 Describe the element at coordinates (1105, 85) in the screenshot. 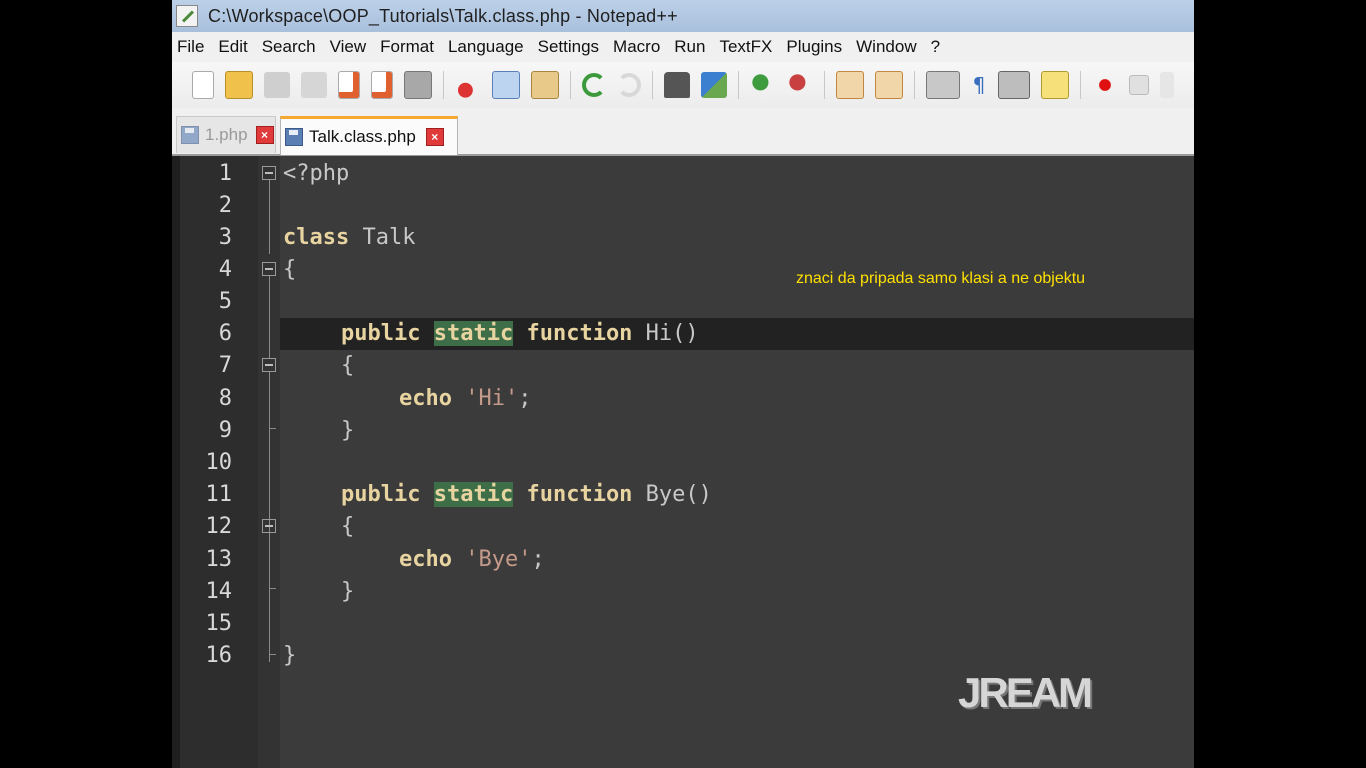

I see `record-macro-icon` at that location.